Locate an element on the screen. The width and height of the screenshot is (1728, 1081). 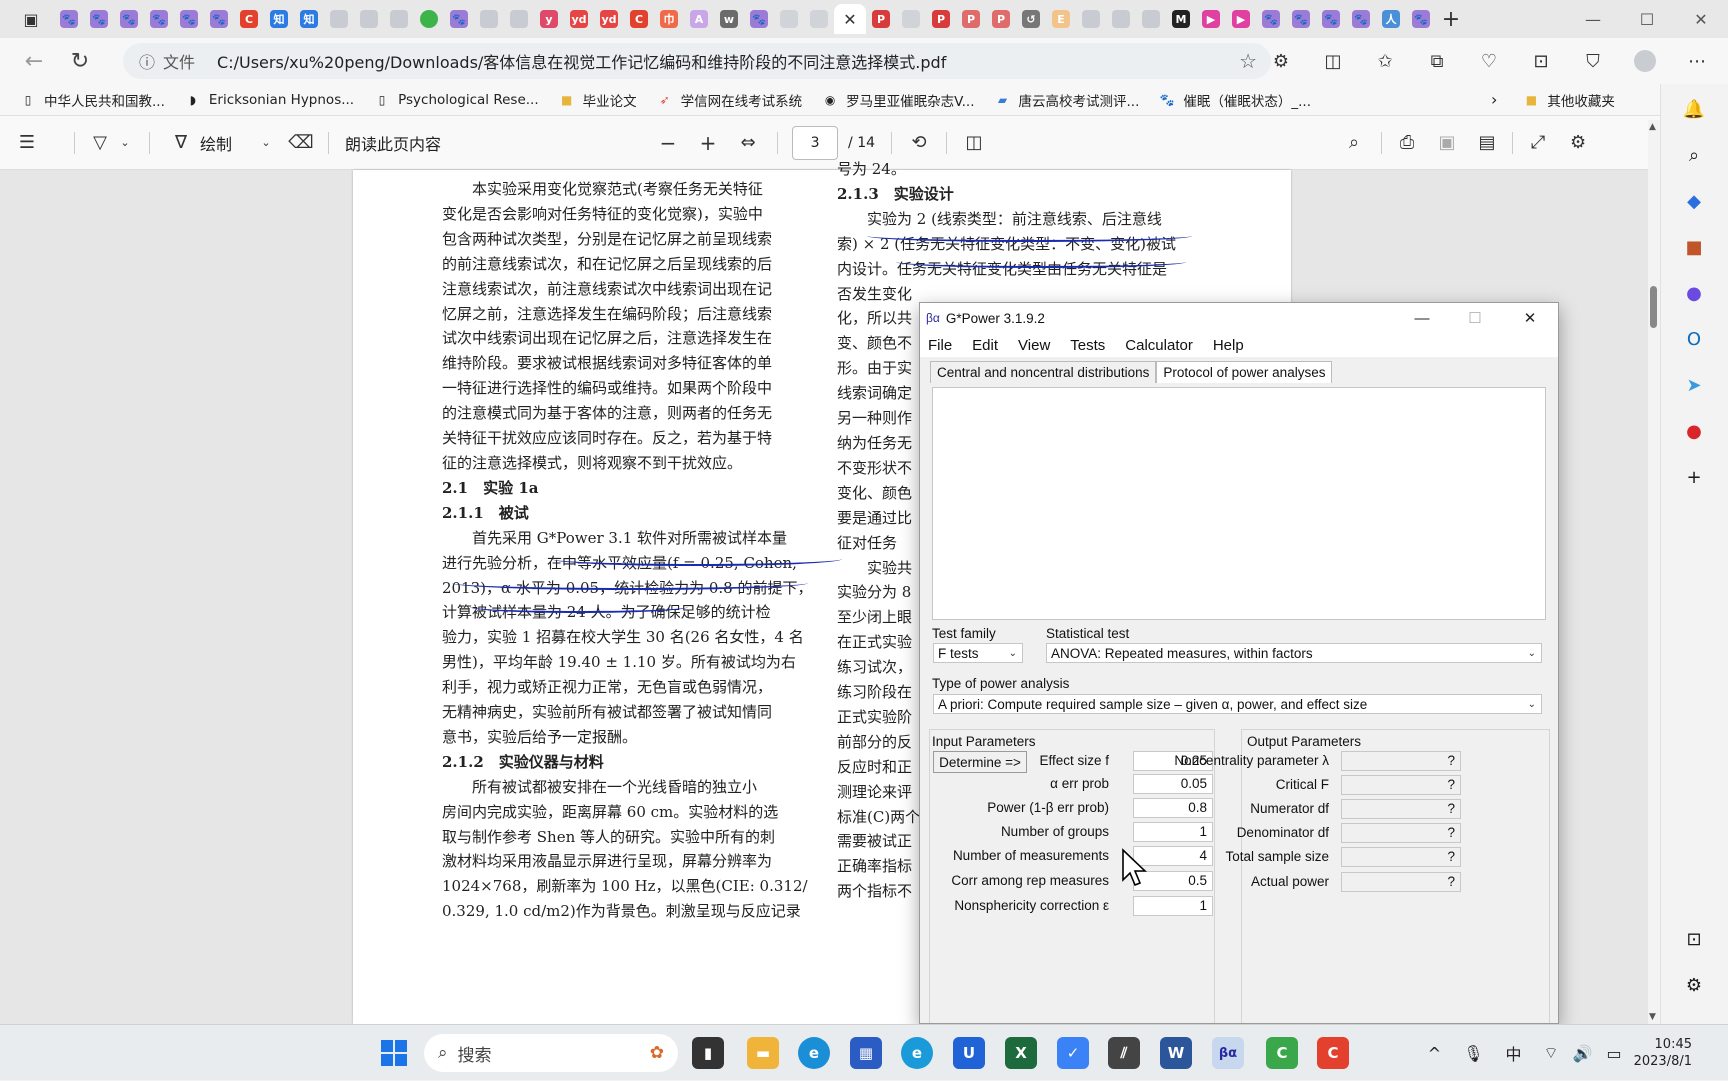
maximize-icon: ☐ is located at coordinates (1475, 318).